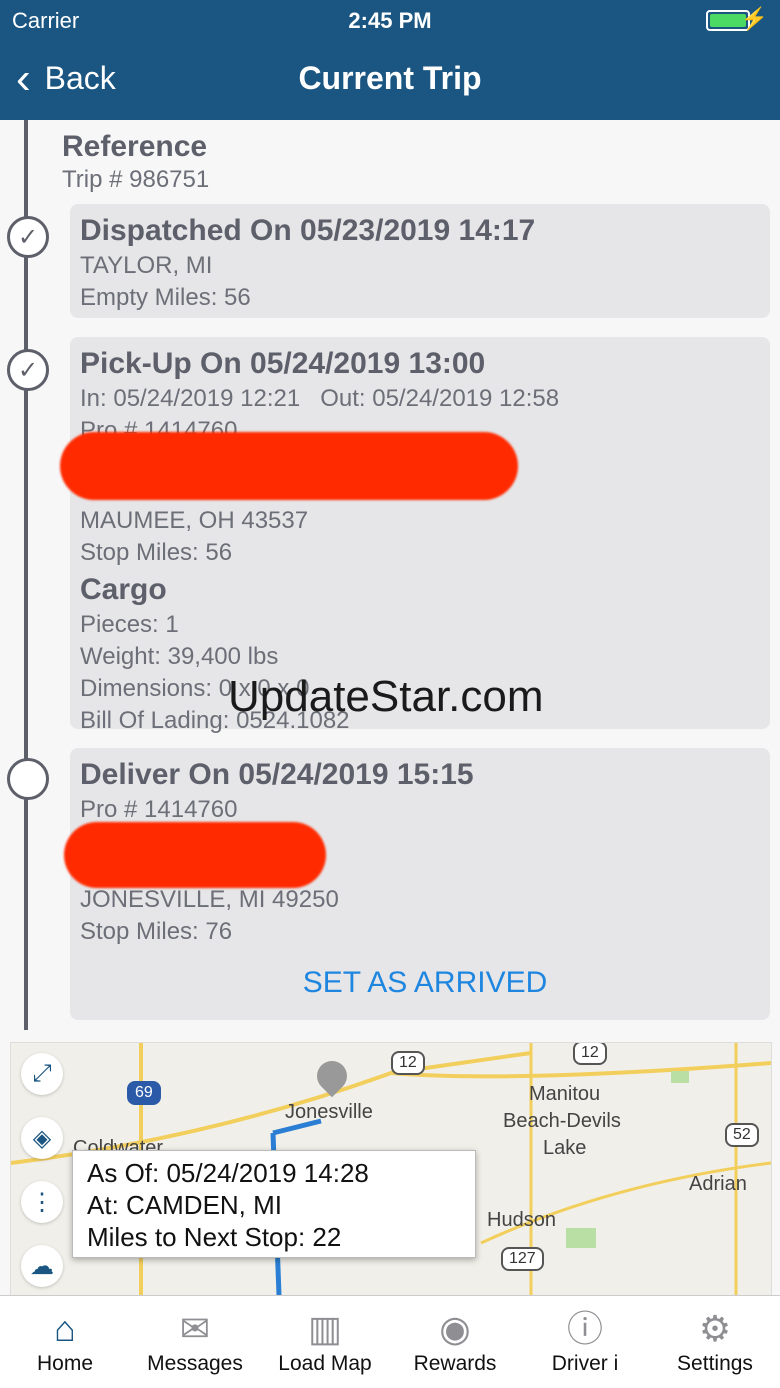  I want to click on nav-header: Carrier 2:45 PM ⚡ ‹ Back Current Trip, so click(390, 60).